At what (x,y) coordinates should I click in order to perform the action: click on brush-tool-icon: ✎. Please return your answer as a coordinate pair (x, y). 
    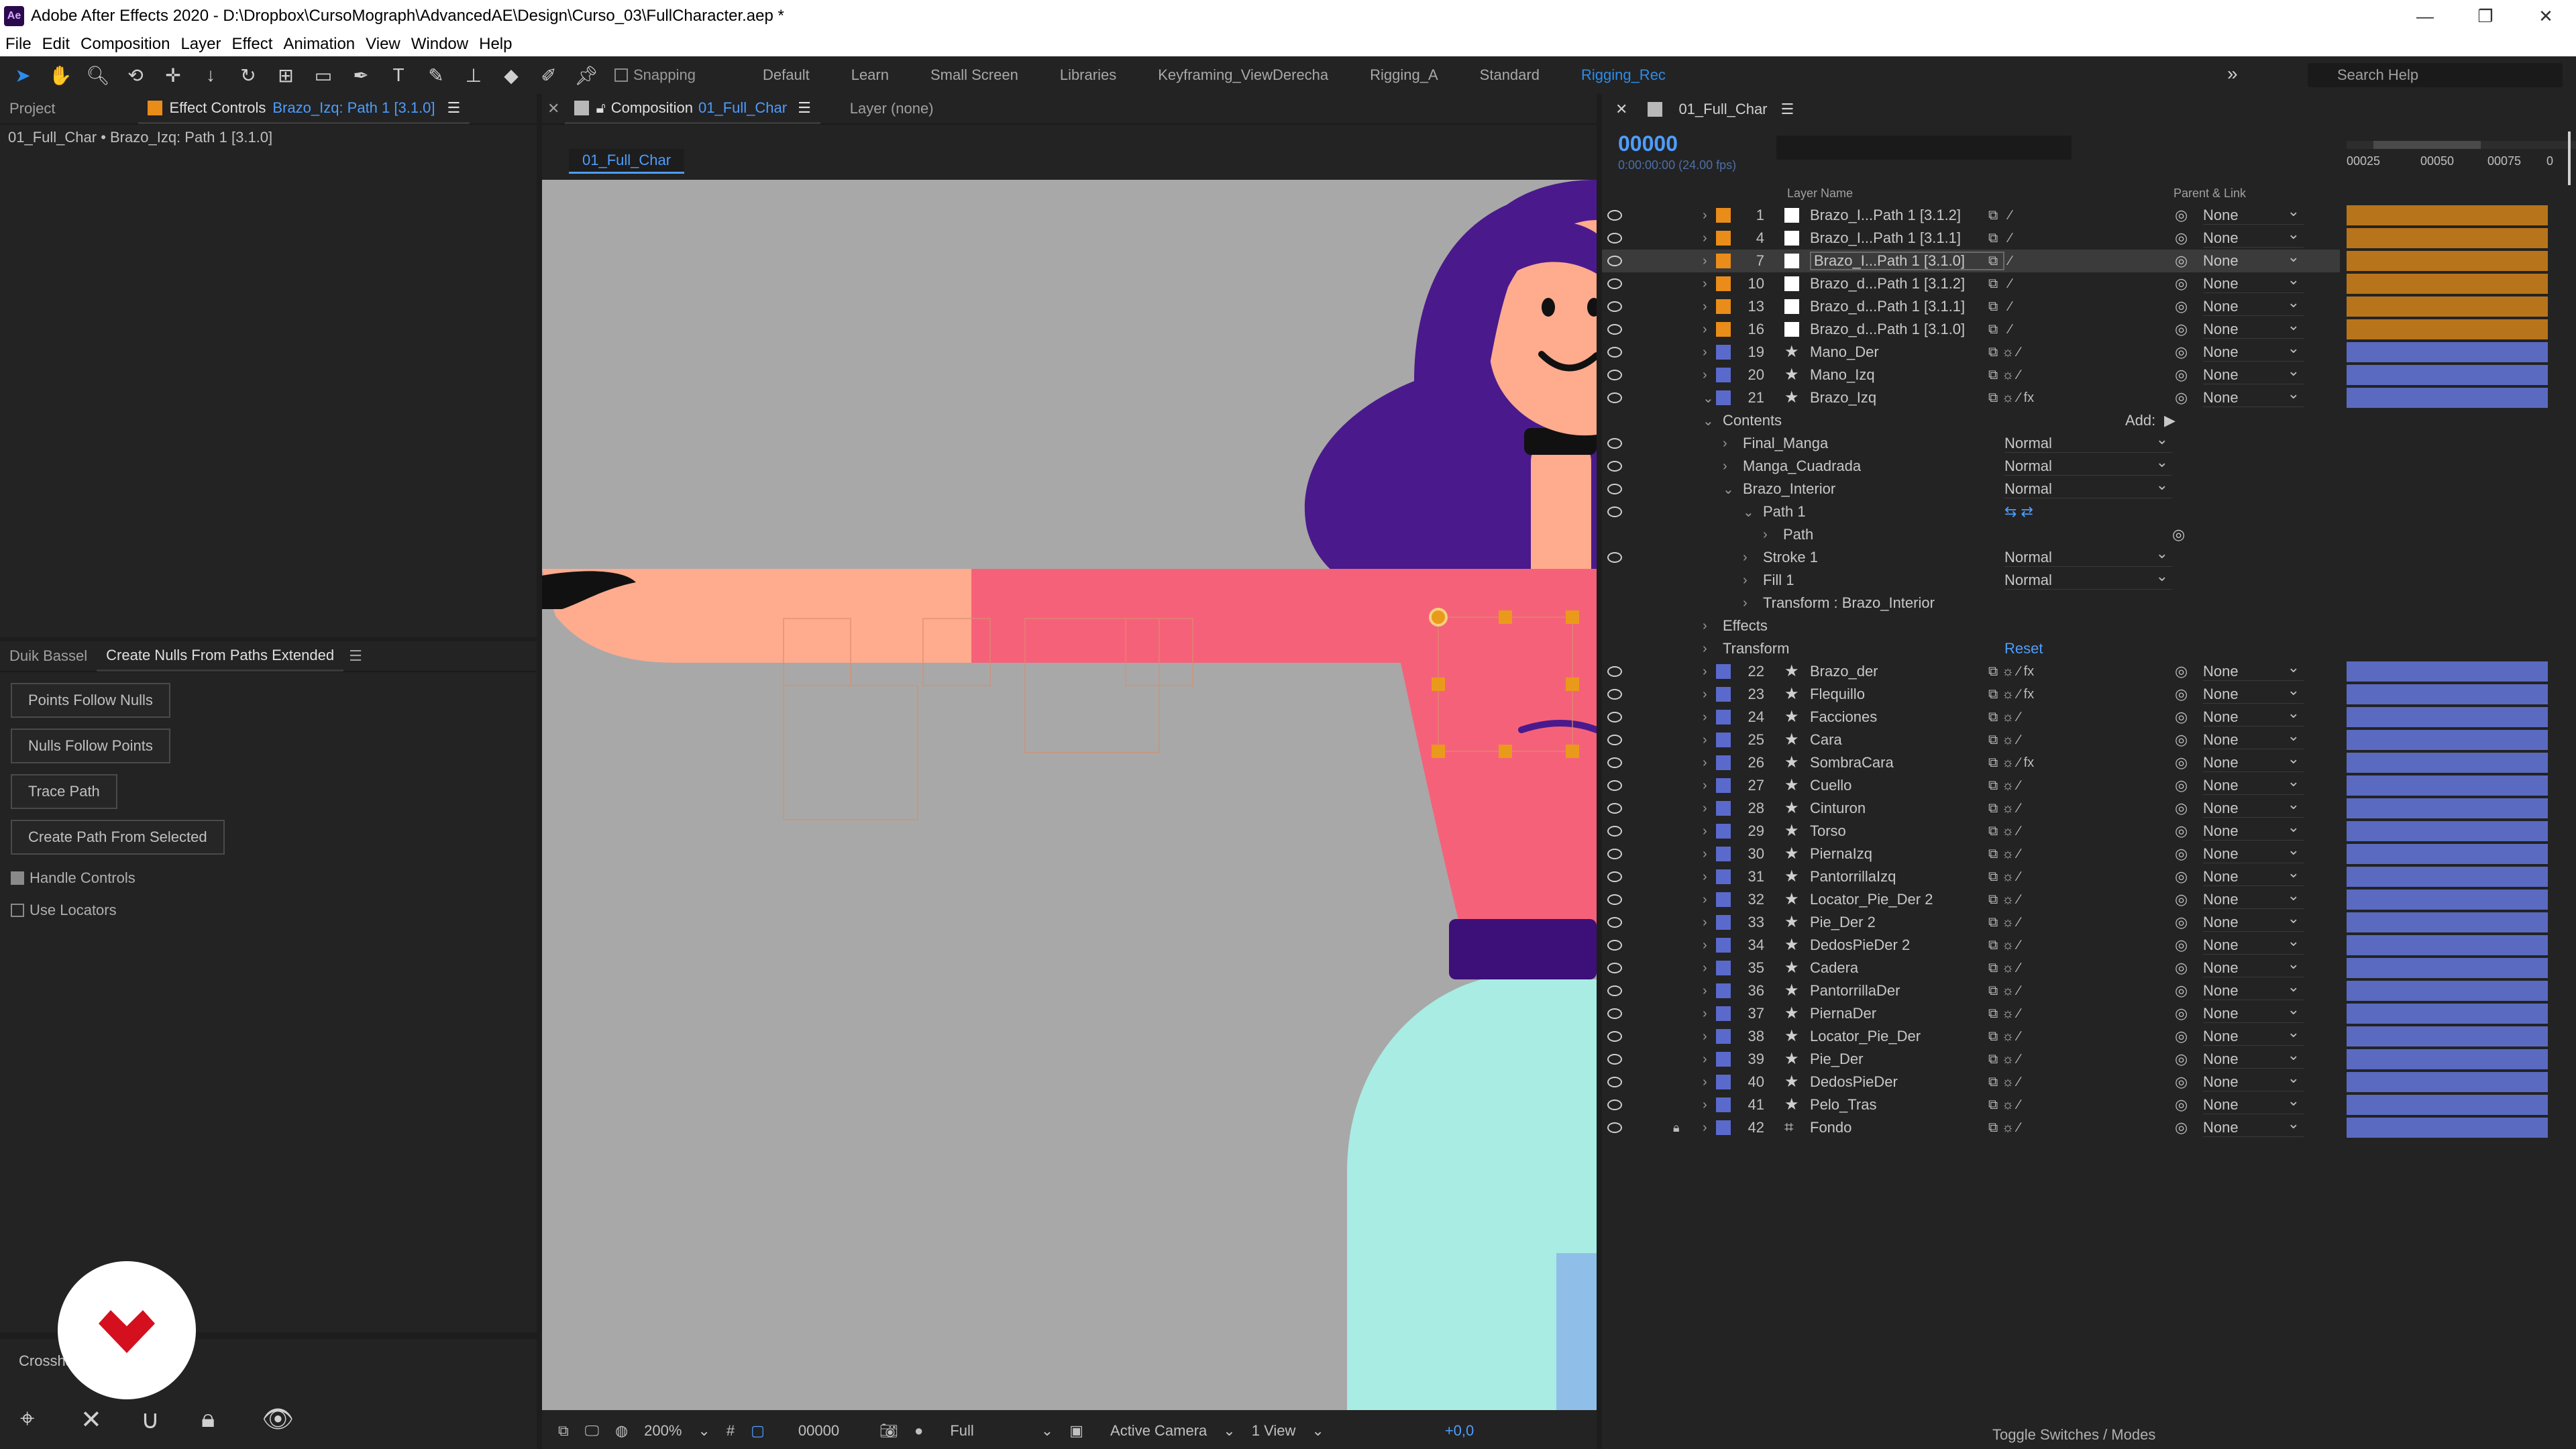
    Looking at the image, I should click on (436, 75).